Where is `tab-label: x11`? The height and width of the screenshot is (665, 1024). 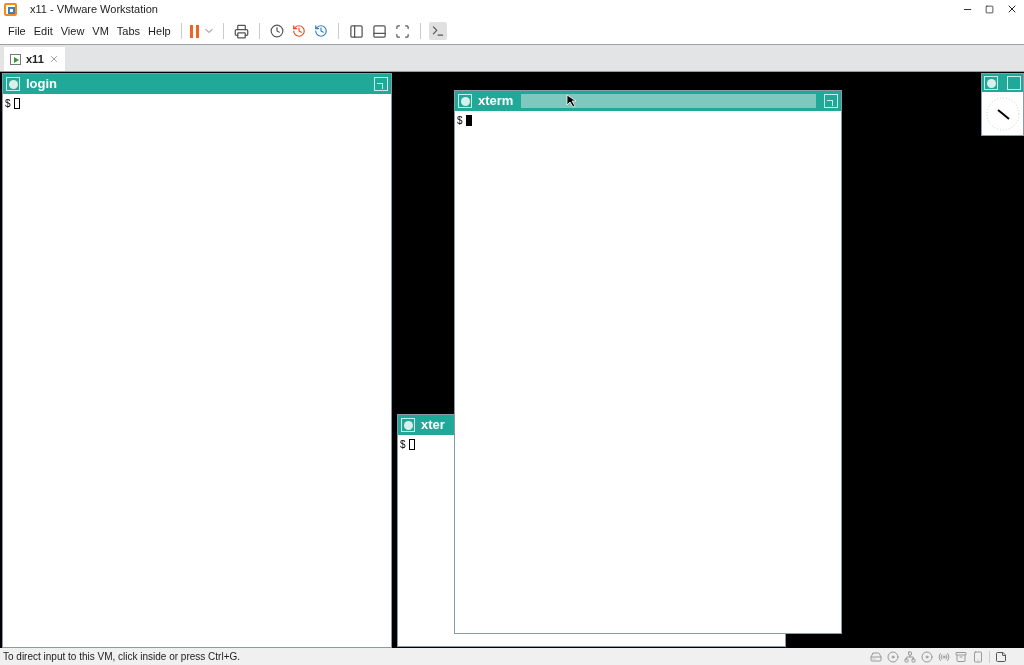
tab-label: x11 is located at coordinates (35, 59).